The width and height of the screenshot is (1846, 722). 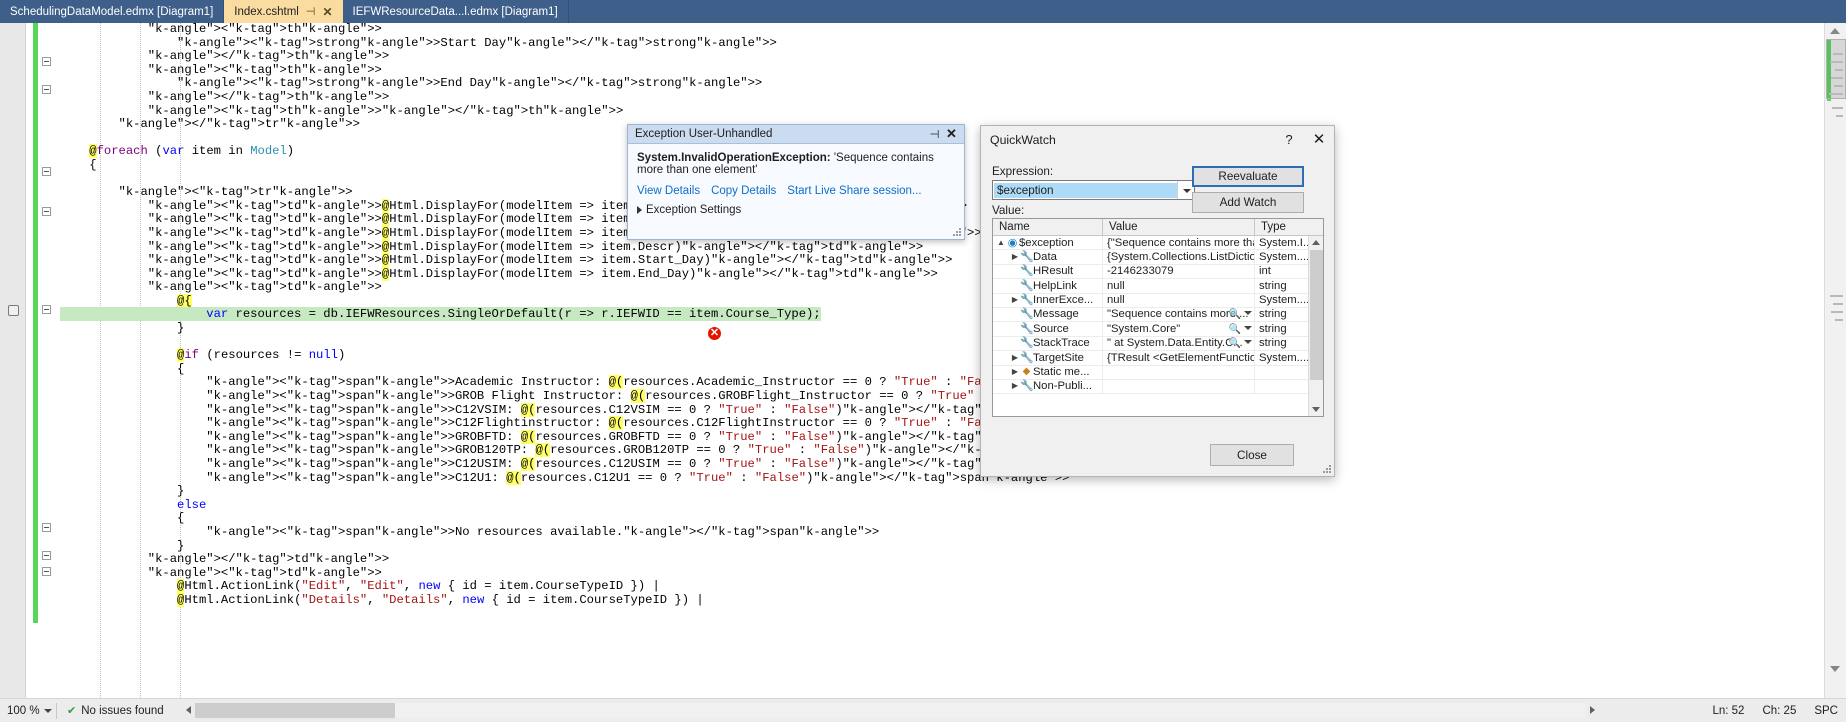 I want to click on watch-row-value: " at System.Data.Entity.C... 🔍, so click(x=1179, y=343).